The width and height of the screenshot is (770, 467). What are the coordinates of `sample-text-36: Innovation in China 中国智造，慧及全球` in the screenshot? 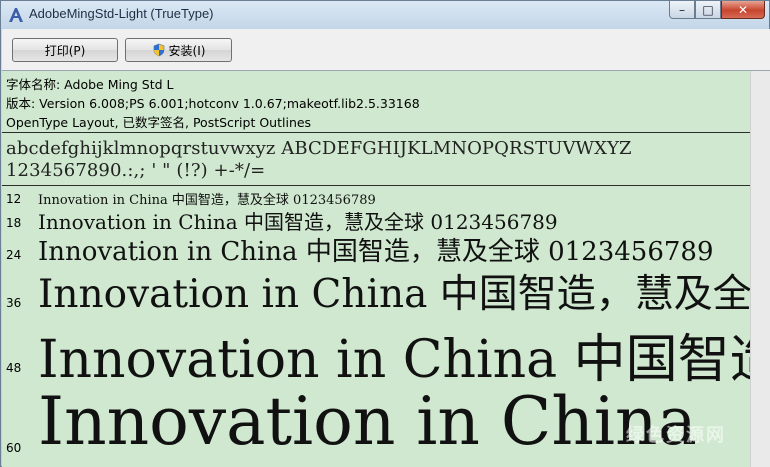 It's located at (394, 294).